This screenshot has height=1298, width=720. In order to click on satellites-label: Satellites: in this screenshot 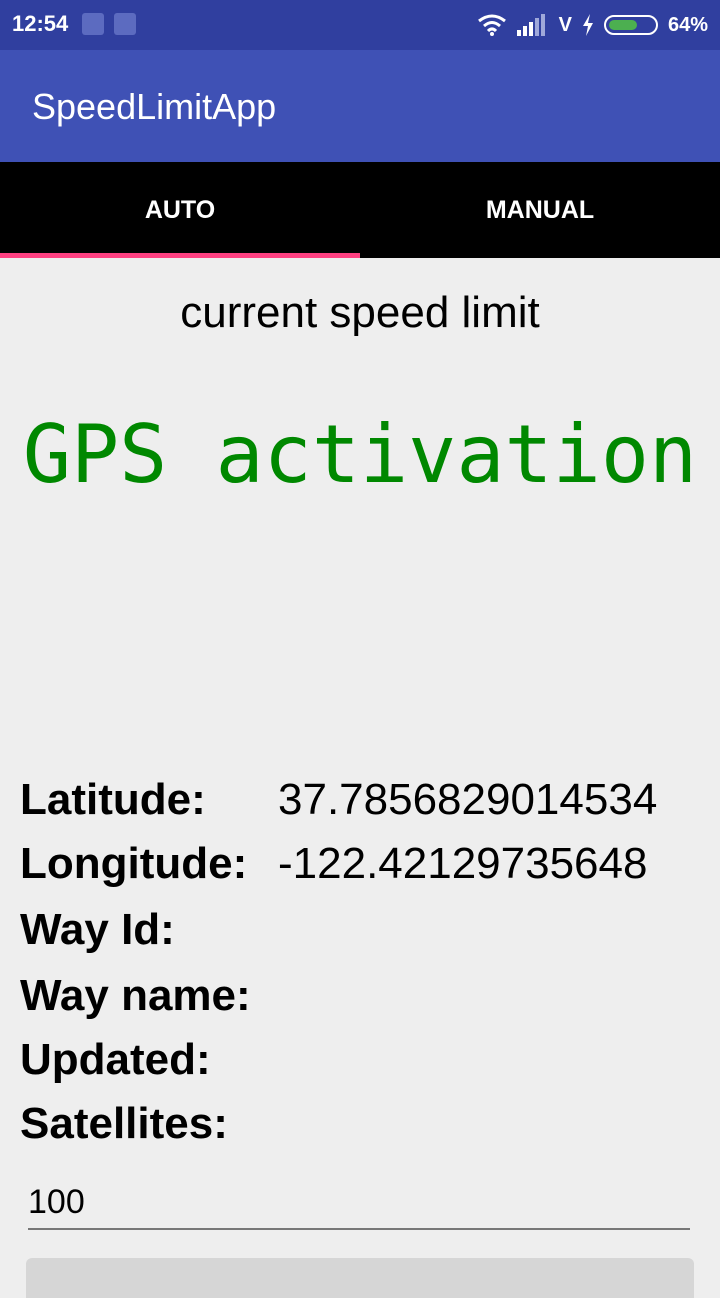, I will do `click(124, 1123)`.